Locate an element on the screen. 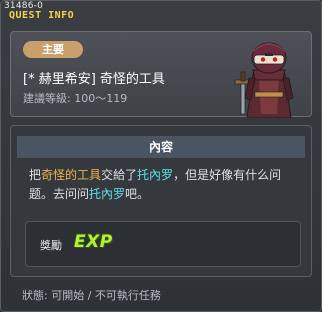 This screenshot has width=322, height=312. npc-masked-warrior-icon is located at coordinates (264, 80).